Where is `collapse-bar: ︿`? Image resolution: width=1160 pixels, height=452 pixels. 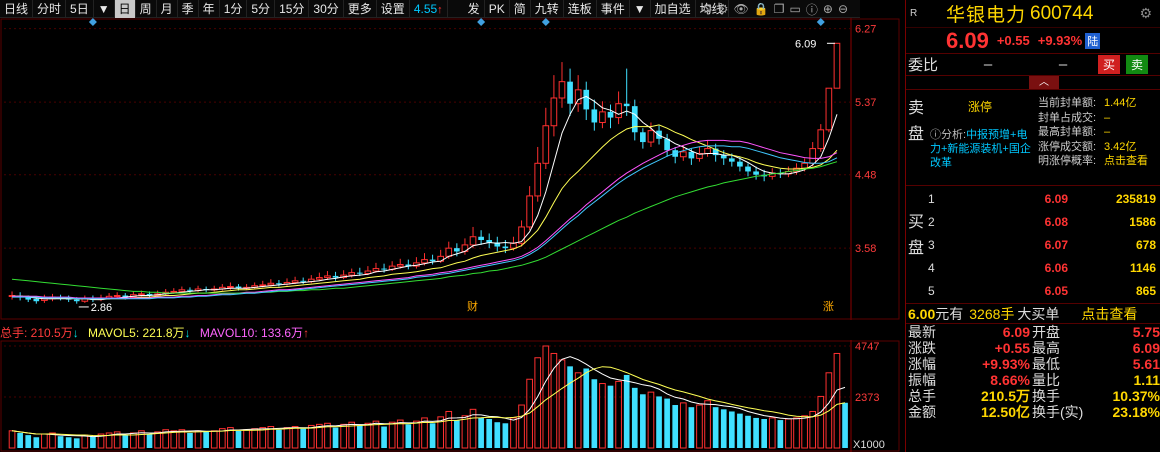
collapse-bar: ︿ is located at coordinates (1033, 83).